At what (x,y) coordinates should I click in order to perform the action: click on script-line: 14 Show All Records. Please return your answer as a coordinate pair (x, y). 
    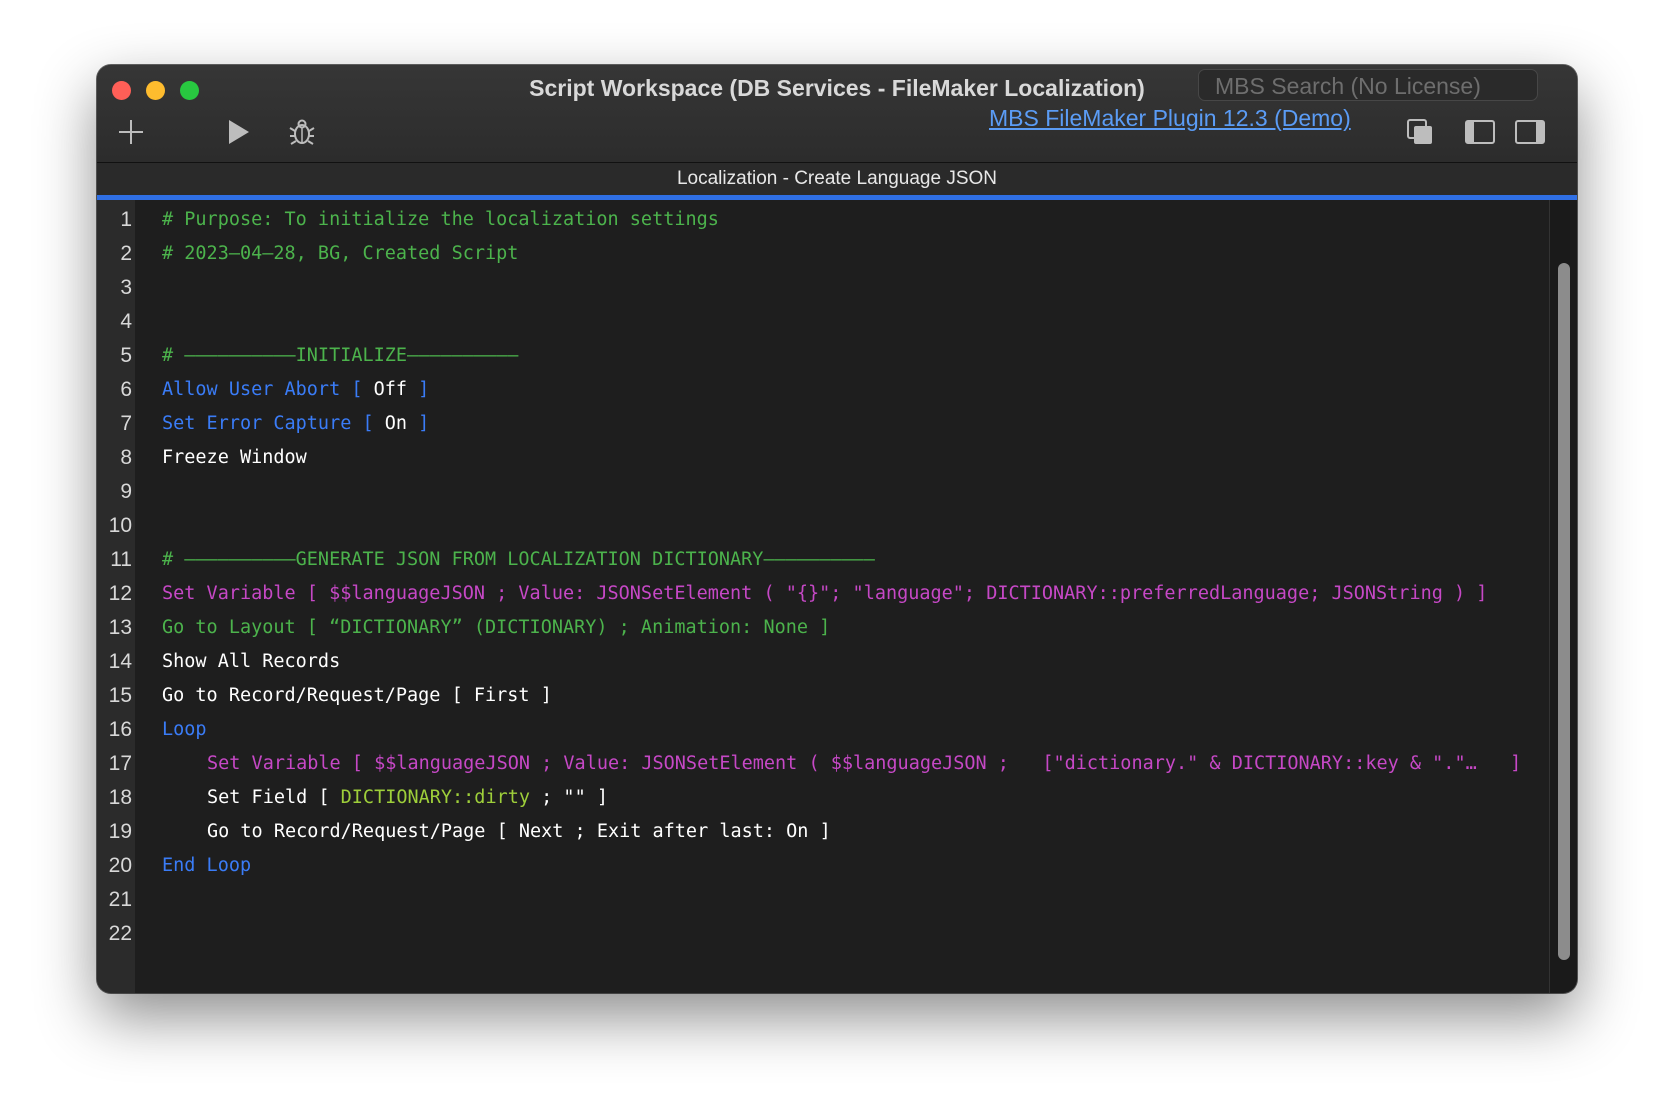
    Looking at the image, I should click on (823, 662).